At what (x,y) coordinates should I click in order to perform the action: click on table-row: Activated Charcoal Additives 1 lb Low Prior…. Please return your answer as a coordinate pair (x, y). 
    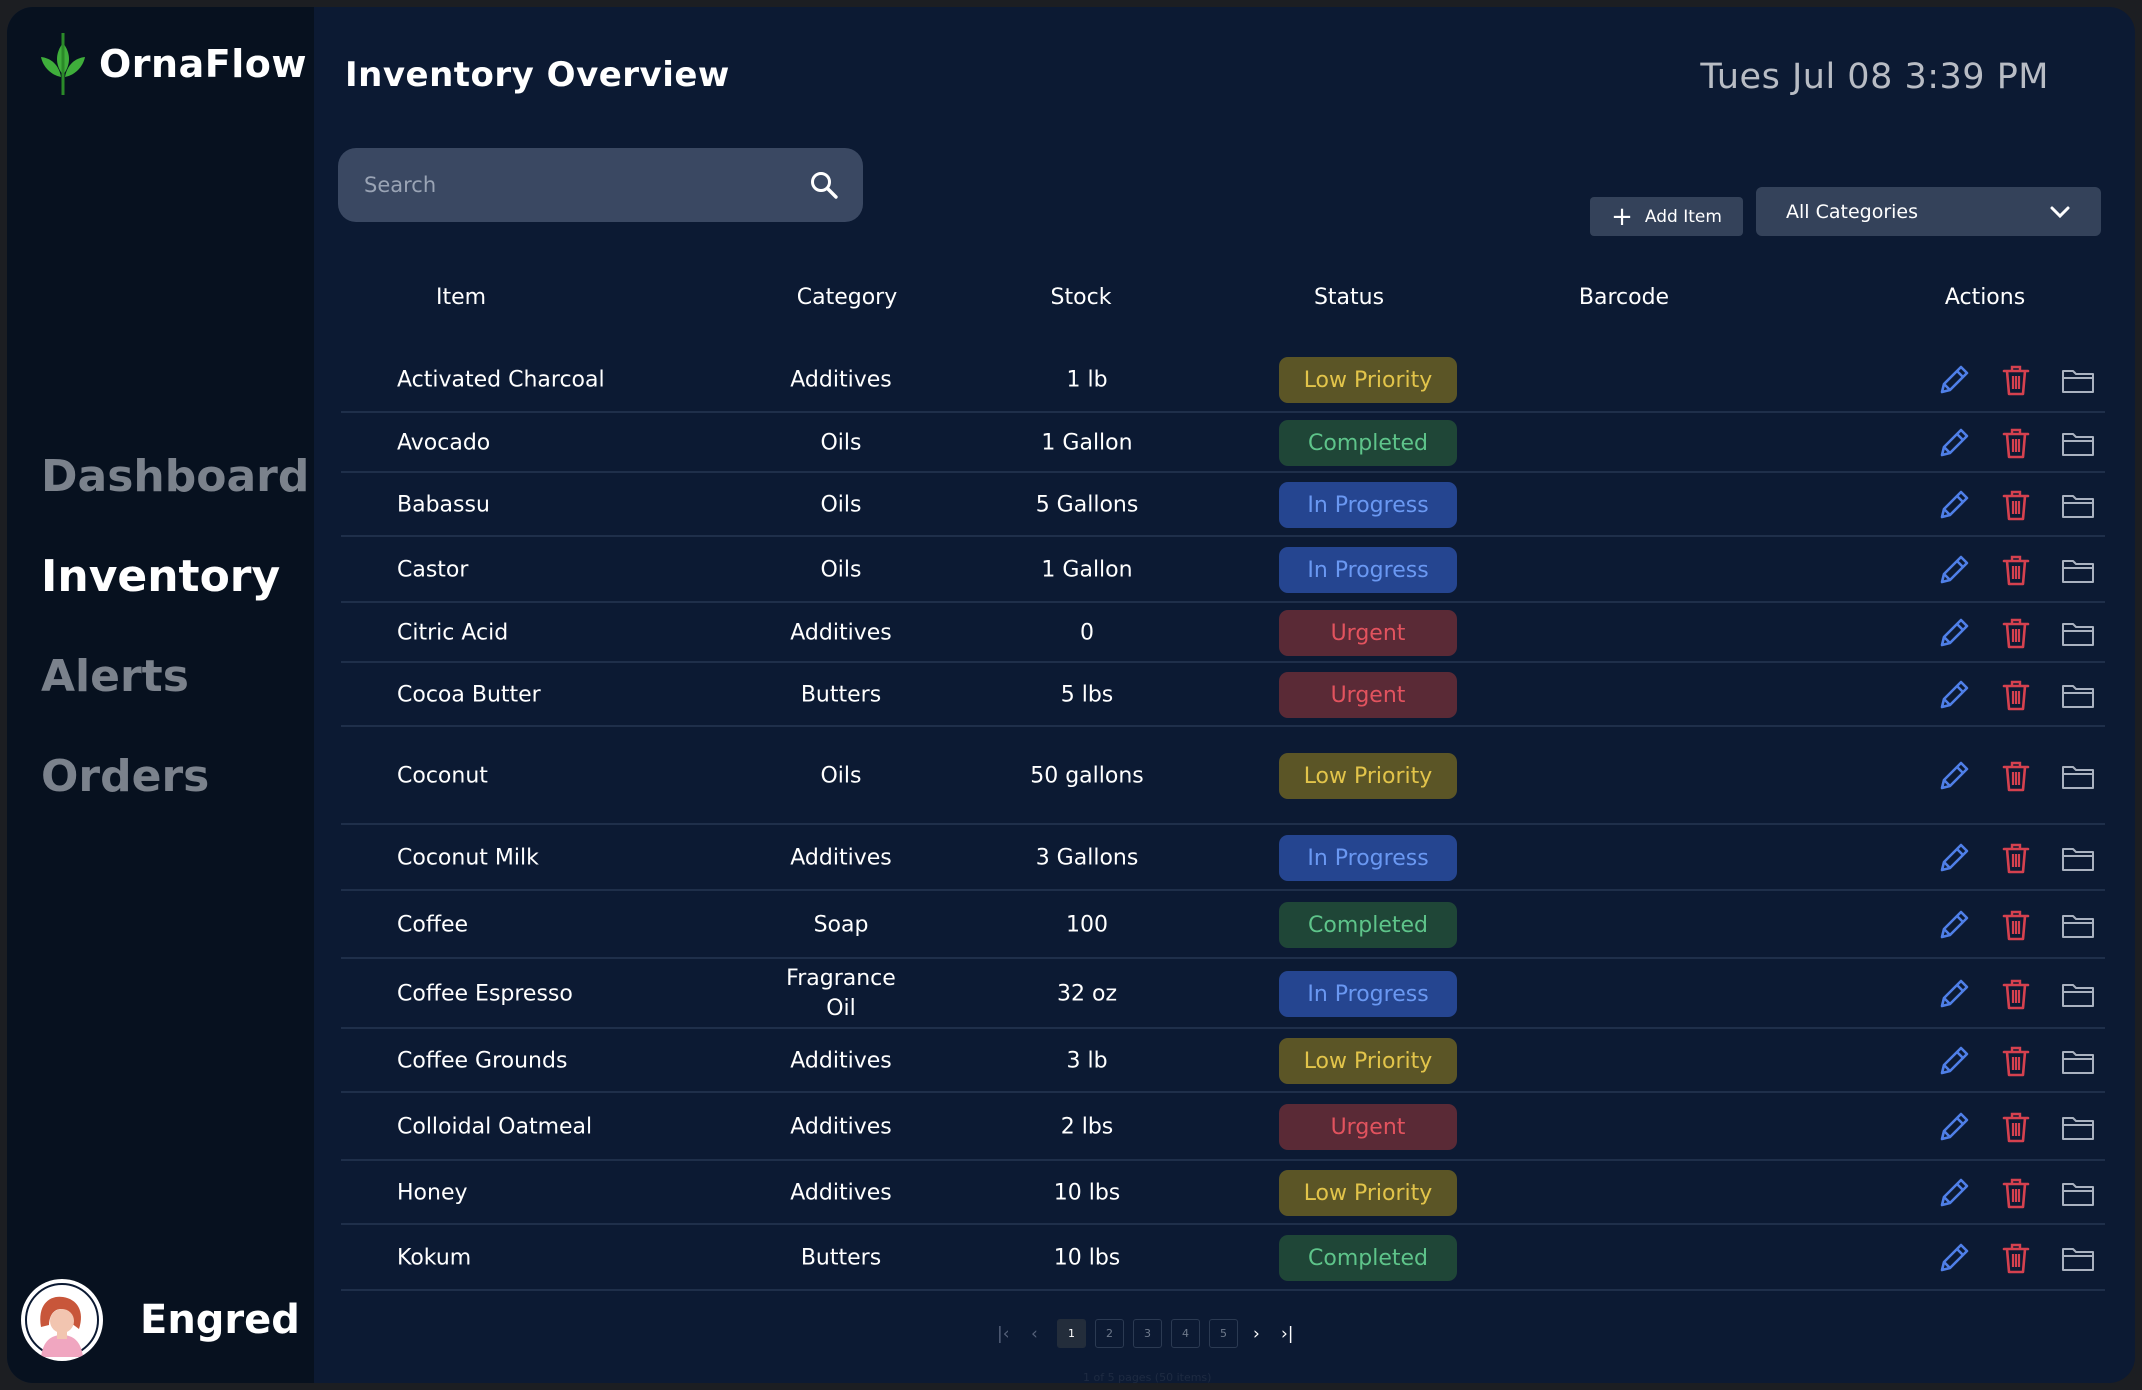
    Looking at the image, I should click on (1223, 380).